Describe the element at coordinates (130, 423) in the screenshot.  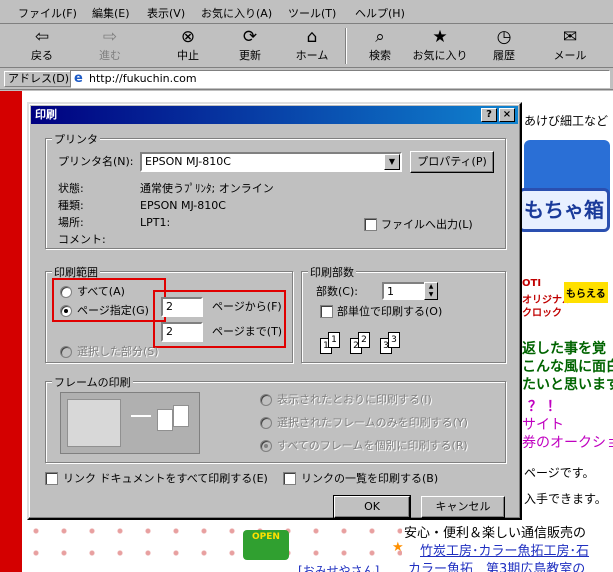
I see `frame-preview-icon` at that location.